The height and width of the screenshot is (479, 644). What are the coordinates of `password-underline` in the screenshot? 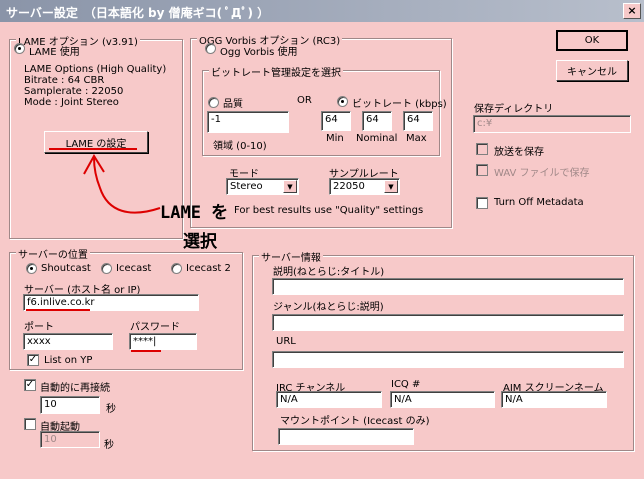 It's located at (146, 351).